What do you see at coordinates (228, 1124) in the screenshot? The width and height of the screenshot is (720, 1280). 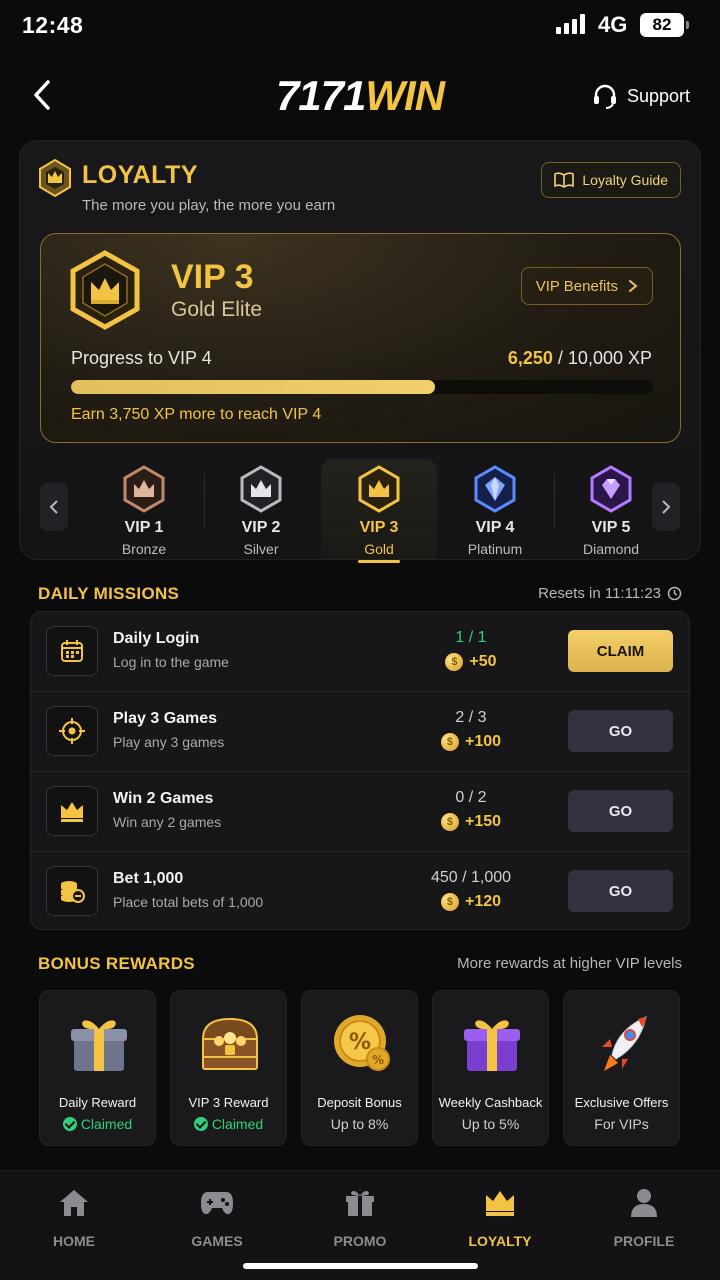 I see `reward-status: Claimed` at bounding box center [228, 1124].